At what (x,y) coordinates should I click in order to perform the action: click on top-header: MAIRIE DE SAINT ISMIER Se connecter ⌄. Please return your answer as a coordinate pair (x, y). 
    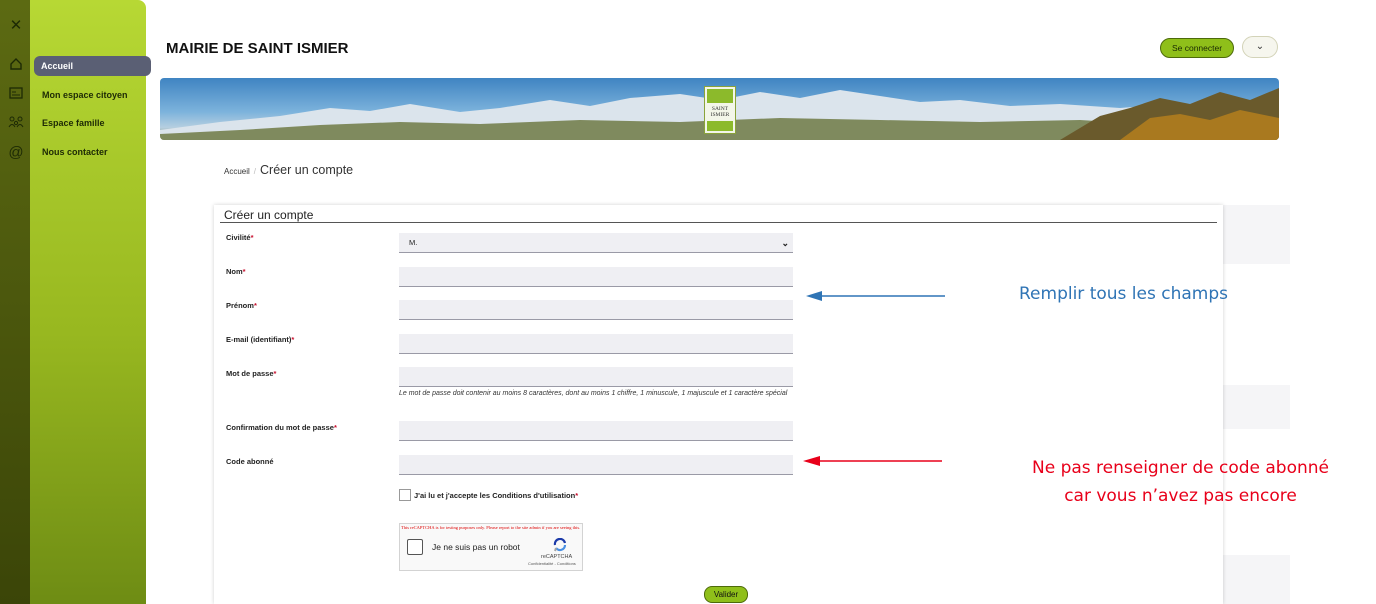
    Looking at the image, I should click on (720, 47).